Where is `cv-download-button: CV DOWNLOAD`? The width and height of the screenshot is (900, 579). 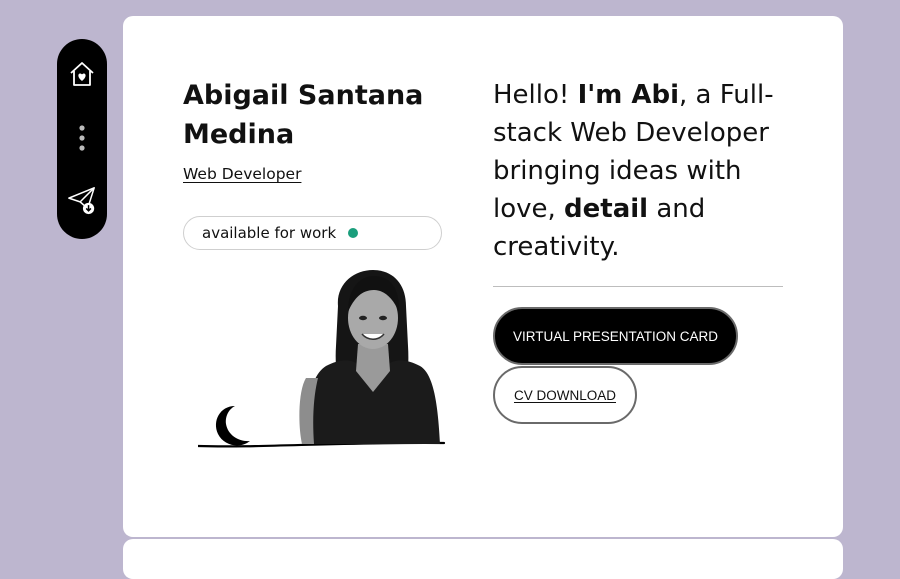 cv-download-button: CV DOWNLOAD is located at coordinates (565, 395).